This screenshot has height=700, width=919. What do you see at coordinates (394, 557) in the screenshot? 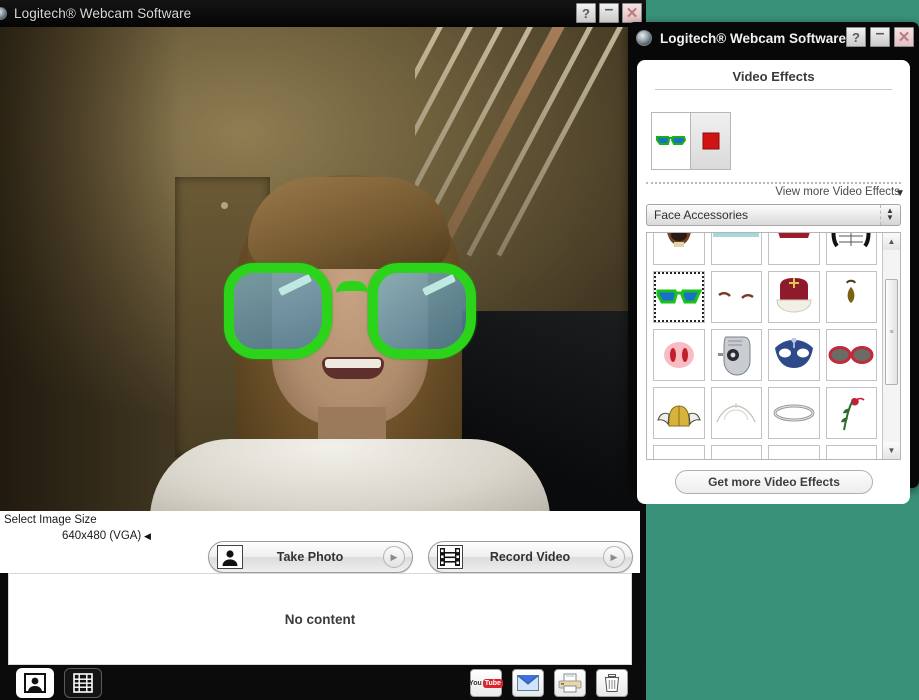
I see `take-photo-options-chevron-icon: ▶` at bounding box center [394, 557].